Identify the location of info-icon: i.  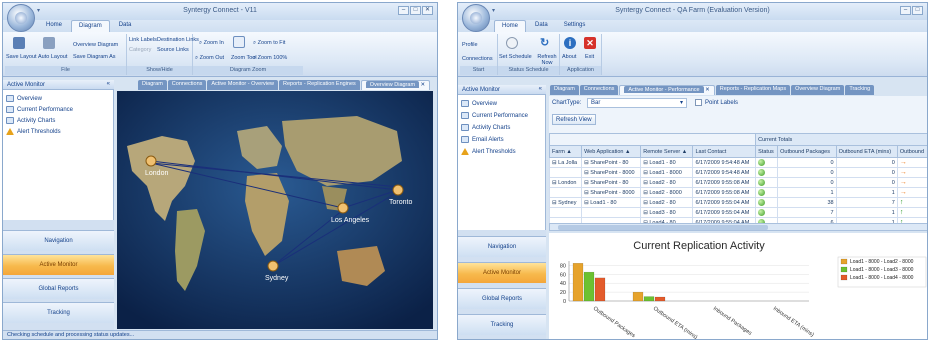
(570, 43).